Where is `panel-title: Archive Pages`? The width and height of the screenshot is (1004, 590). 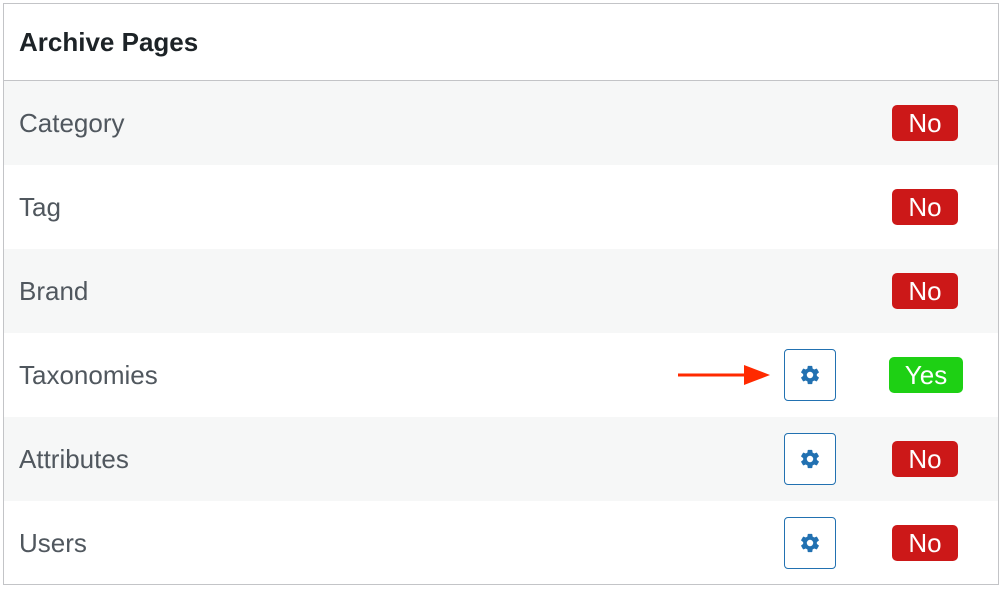 panel-title: Archive Pages is located at coordinates (109, 41).